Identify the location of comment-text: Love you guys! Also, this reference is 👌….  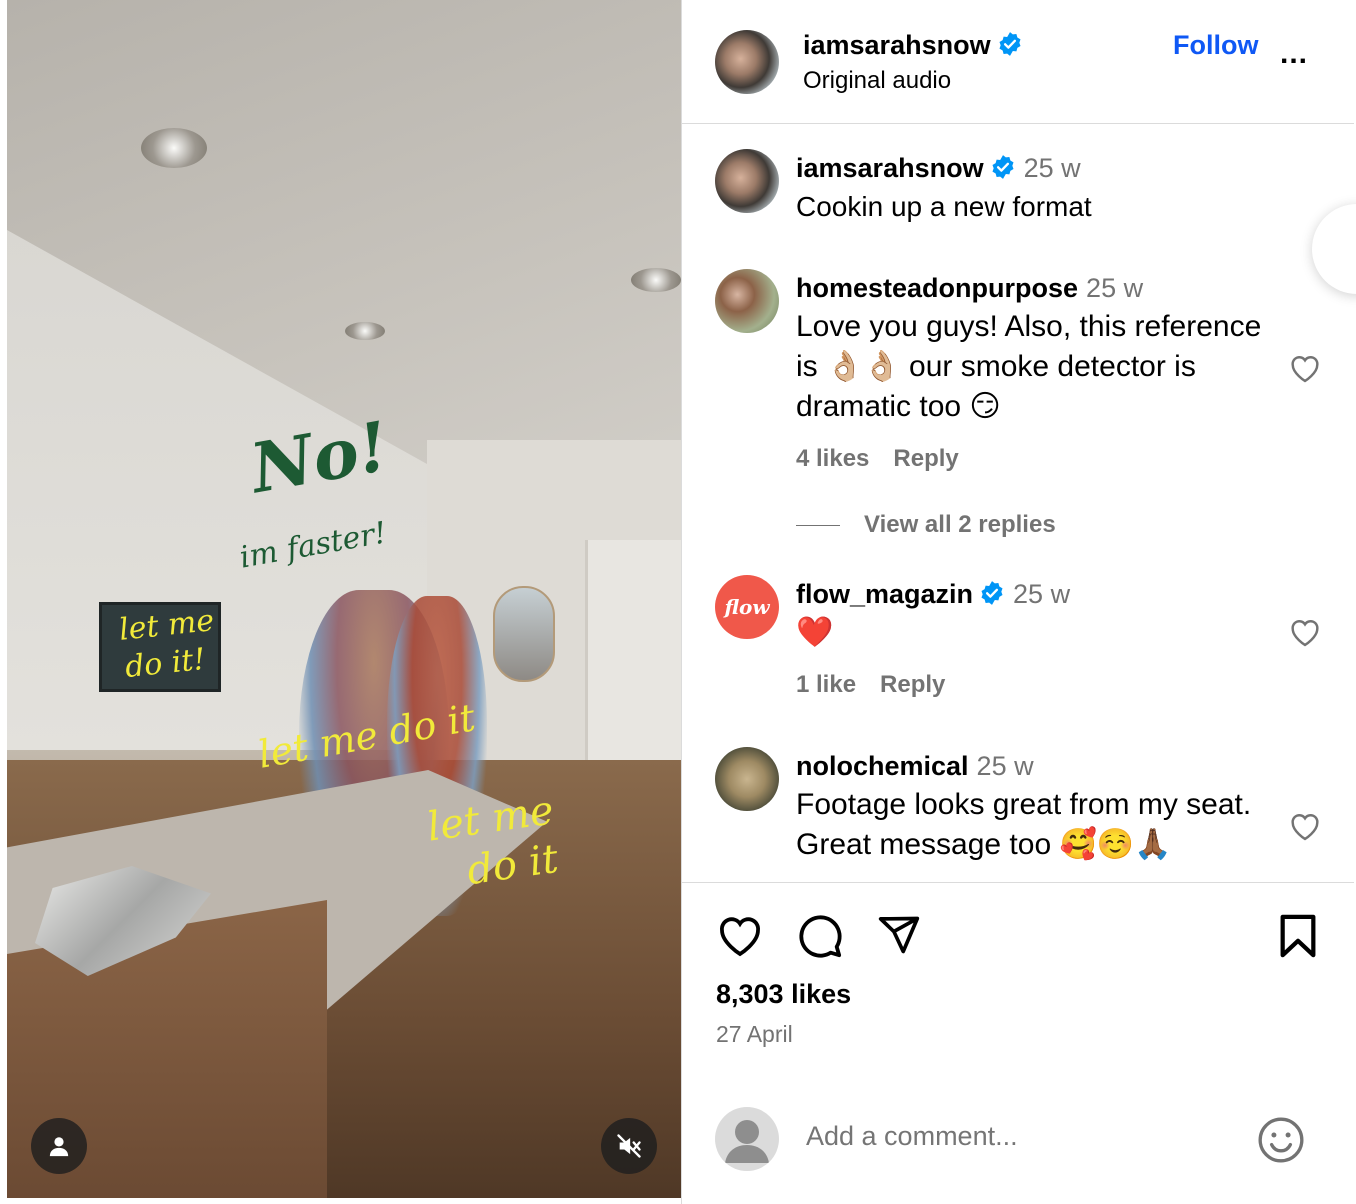
(1029, 366).